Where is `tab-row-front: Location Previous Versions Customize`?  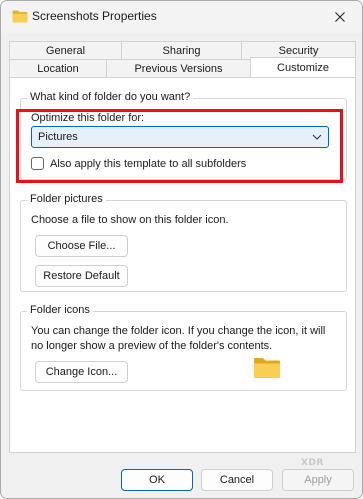
tab-row-front: Location Previous Versions Customize is located at coordinates (182, 67).